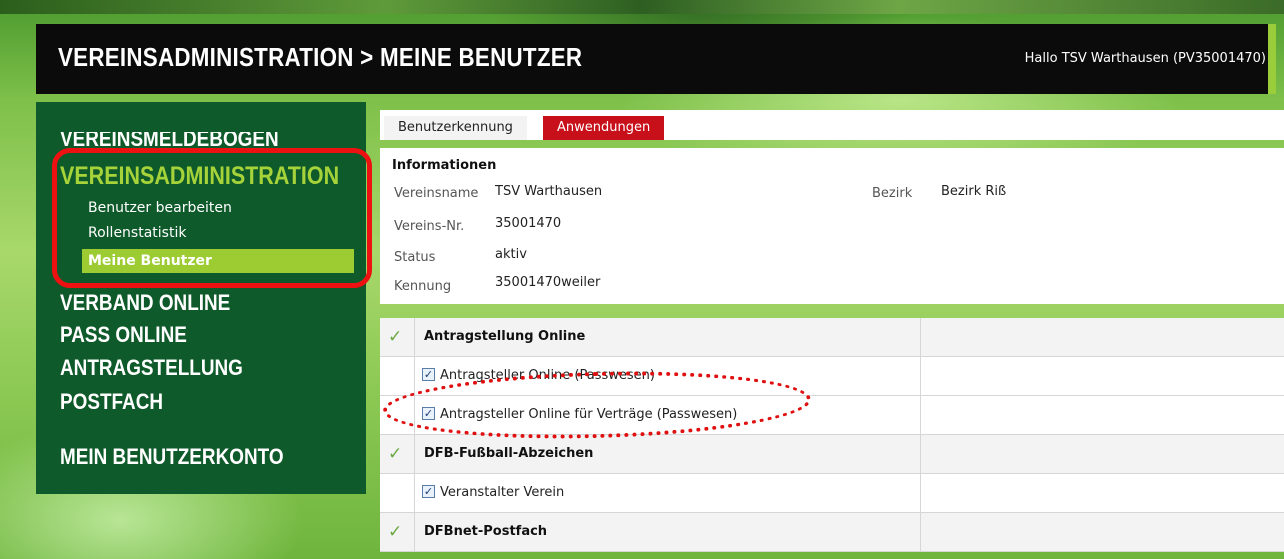  Describe the element at coordinates (509, 453) in the screenshot. I see `group-label: DFB-Fußball-Abzeichen` at that location.